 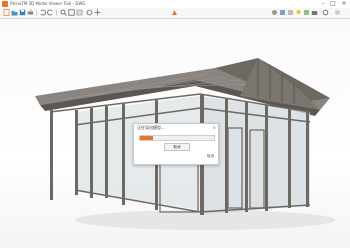 I want to click on save-icon, so click(x=22, y=12).